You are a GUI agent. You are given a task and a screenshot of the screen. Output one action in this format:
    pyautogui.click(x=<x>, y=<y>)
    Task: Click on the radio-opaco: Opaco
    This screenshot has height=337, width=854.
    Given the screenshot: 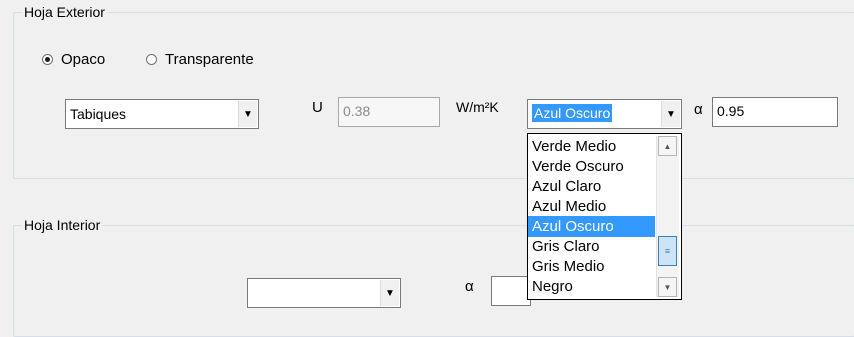 What is the action you would take?
    pyautogui.click(x=73, y=59)
    